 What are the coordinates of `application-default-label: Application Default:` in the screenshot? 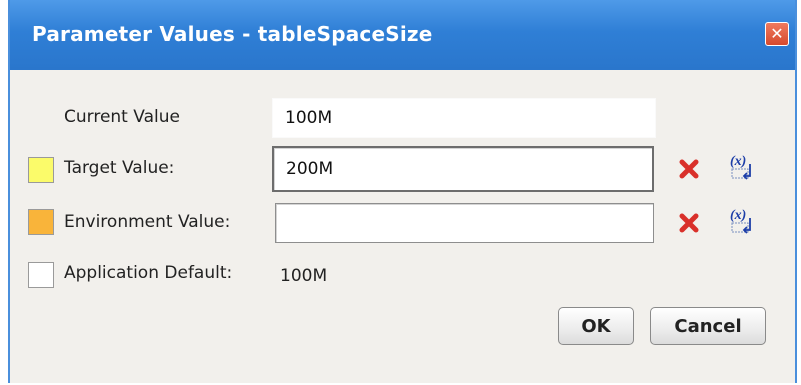 It's located at (148, 273).